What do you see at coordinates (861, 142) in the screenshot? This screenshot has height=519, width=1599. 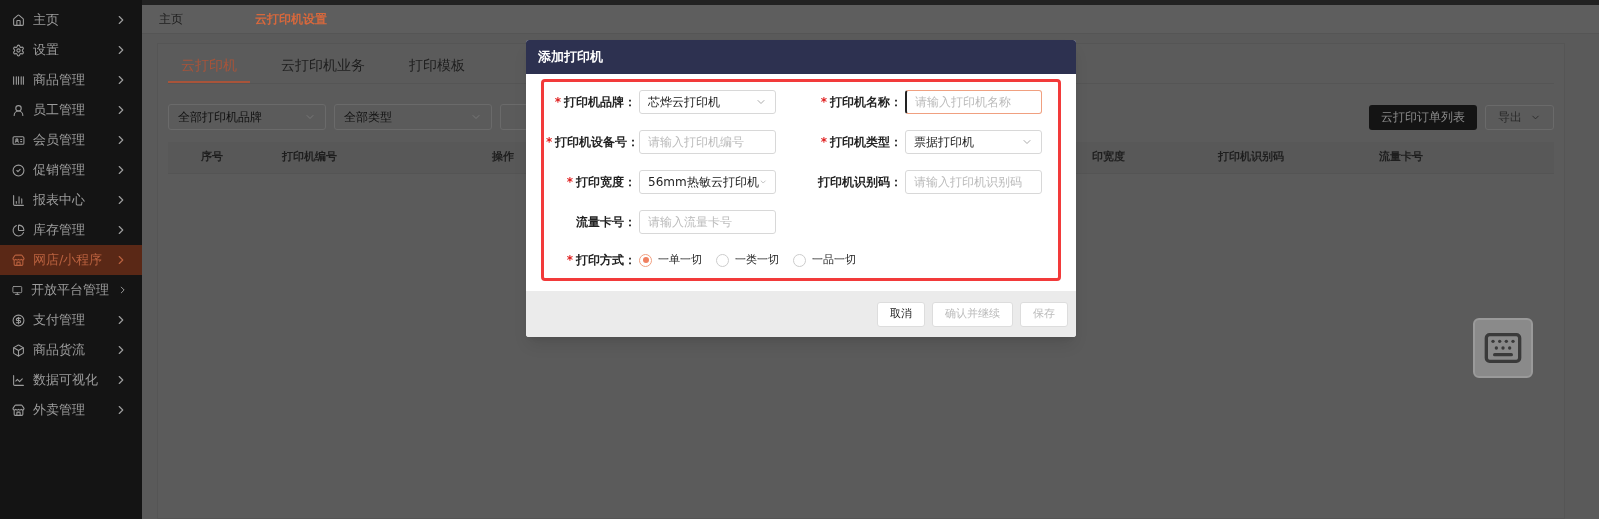 I see `field-label: * 打印机类型：` at bounding box center [861, 142].